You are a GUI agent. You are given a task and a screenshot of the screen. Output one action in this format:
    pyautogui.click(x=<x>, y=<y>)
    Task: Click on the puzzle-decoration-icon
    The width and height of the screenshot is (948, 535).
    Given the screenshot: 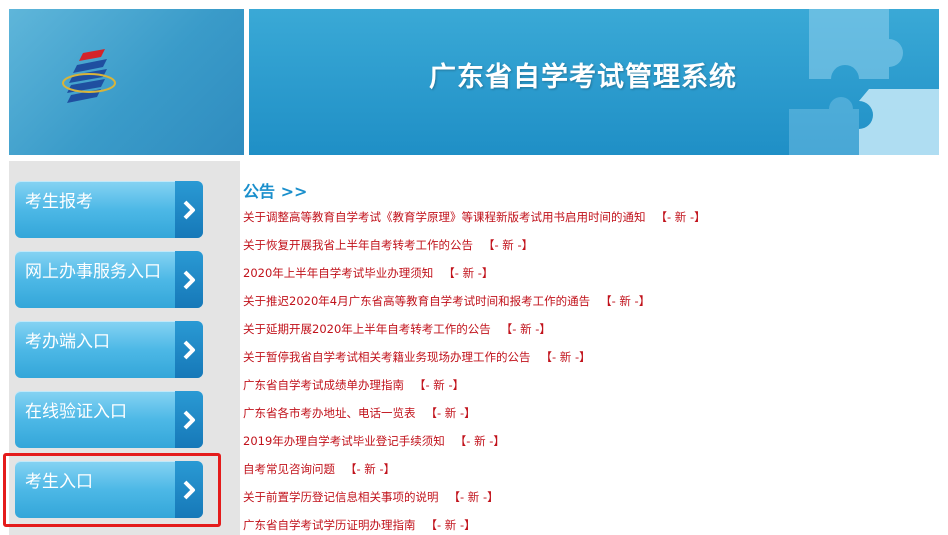 What is the action you would take?
    pyautogui.click(x=864, y=82)
    